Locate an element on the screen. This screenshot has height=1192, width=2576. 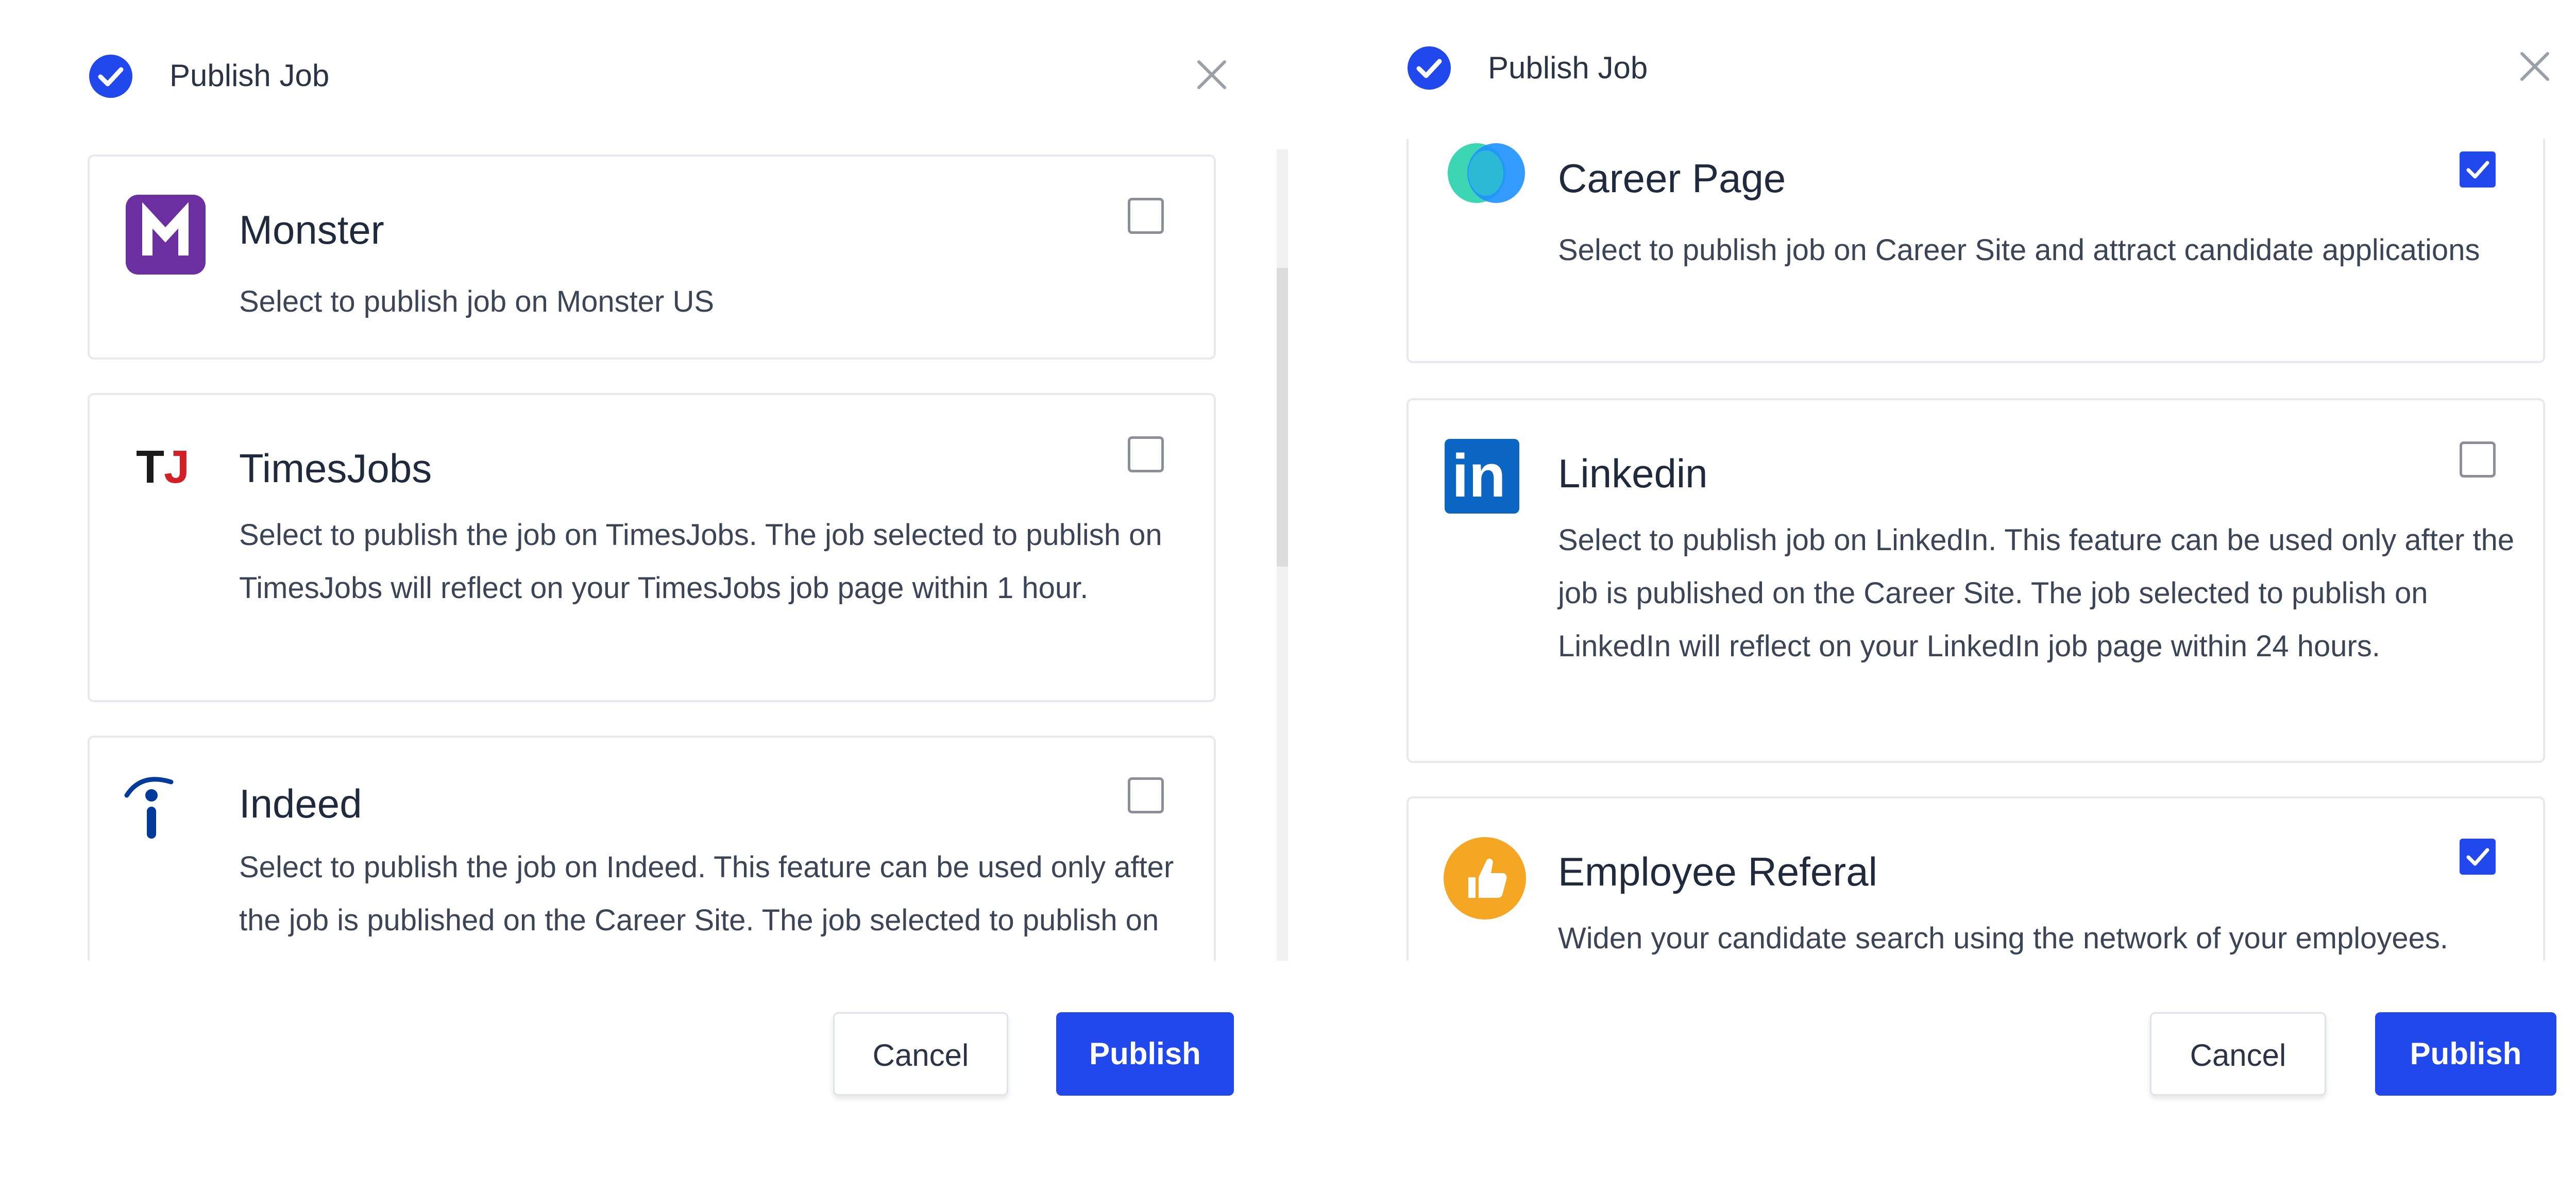
card-title: Employee Referal is located at coordinates (1717, 872).